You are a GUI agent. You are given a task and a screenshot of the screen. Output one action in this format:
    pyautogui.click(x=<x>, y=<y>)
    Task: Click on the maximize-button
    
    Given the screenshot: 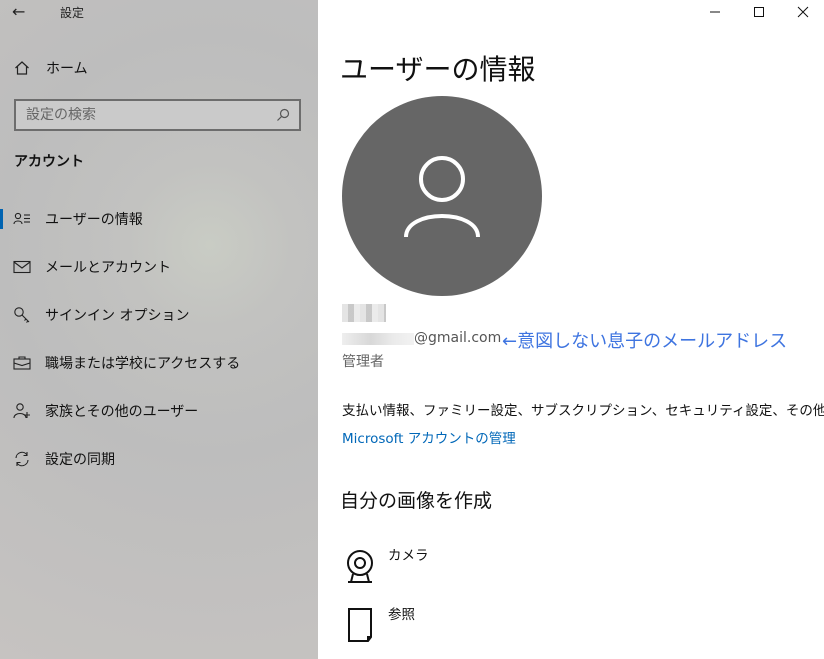 What is the action you would take?
    pyautogui.click(x=759, y=12)
    